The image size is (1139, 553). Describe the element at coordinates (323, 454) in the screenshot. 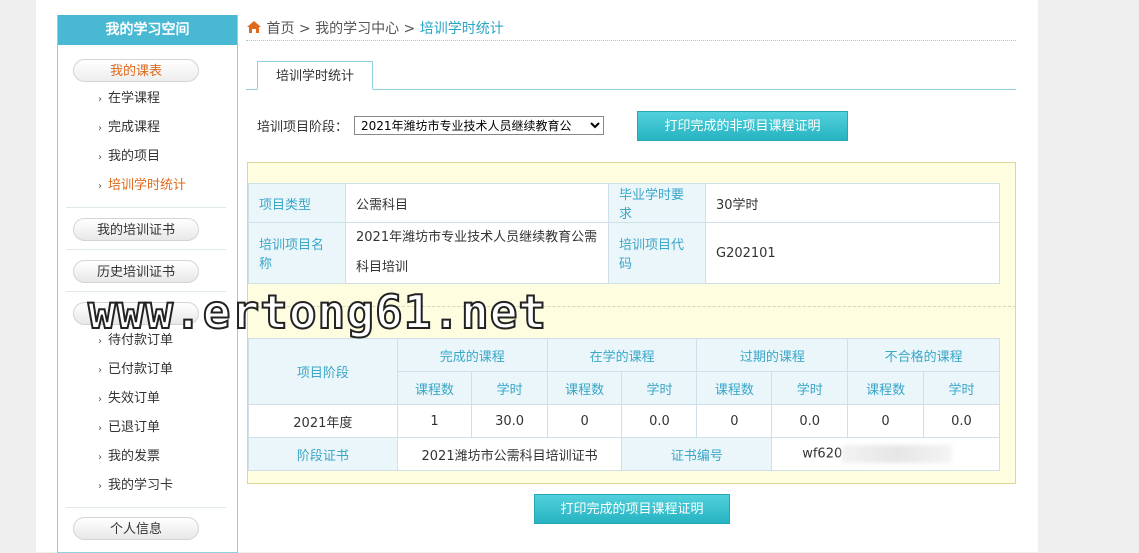

I see `cert-label: 阶段证书` at that location.